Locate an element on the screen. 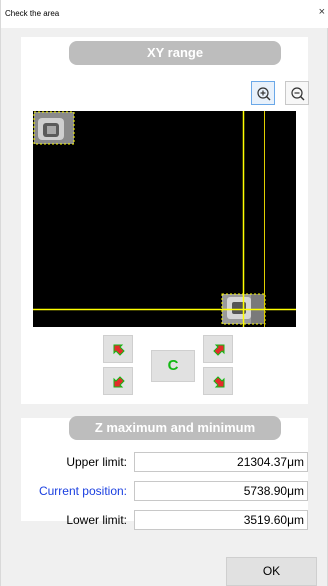  zoom-out-icon is located at coordinates (298, 94).